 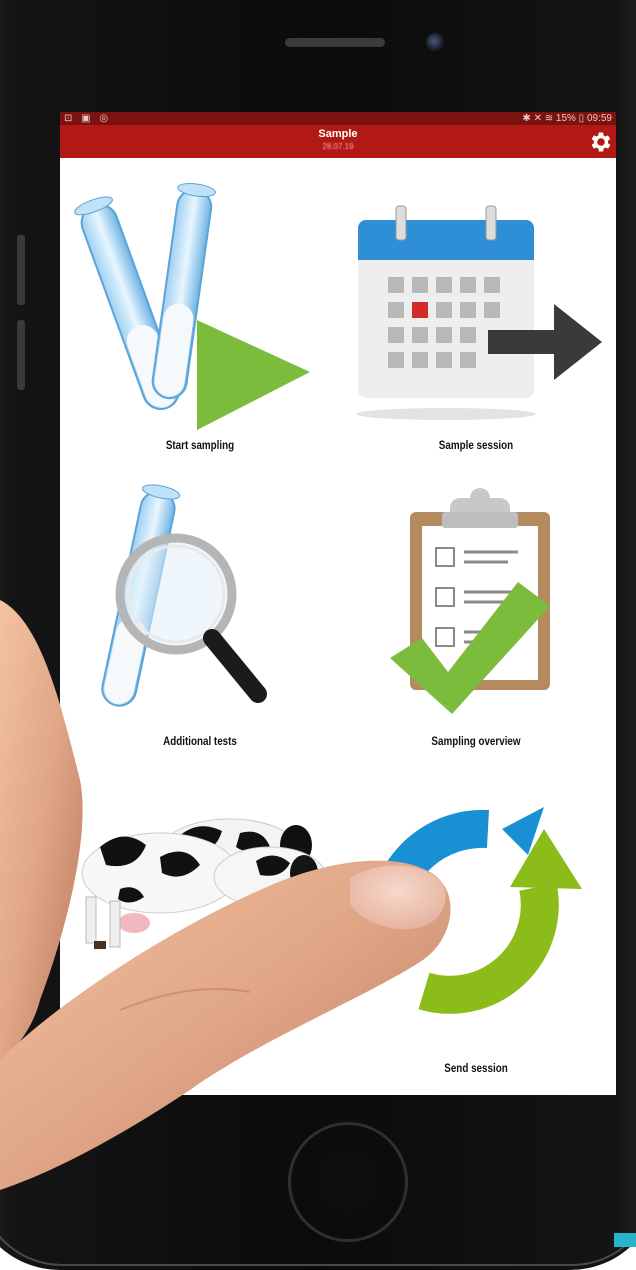 I want to click on status-indicators: ✱ ✕ ≋ 15% ▯ 09:59, so click(x=567, y=118).